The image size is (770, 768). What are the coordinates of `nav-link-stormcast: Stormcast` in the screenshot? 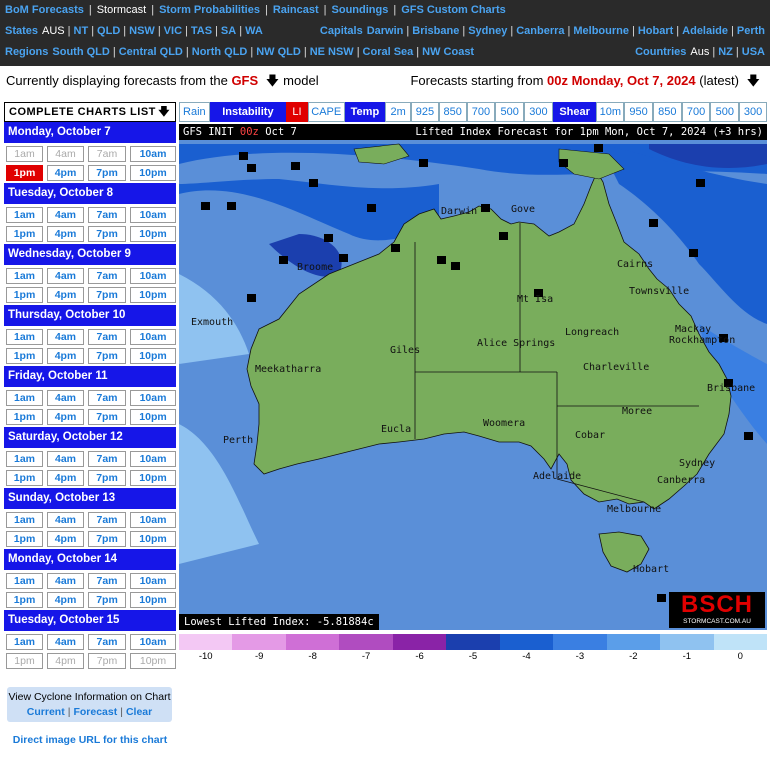 It's located at (122, 10).